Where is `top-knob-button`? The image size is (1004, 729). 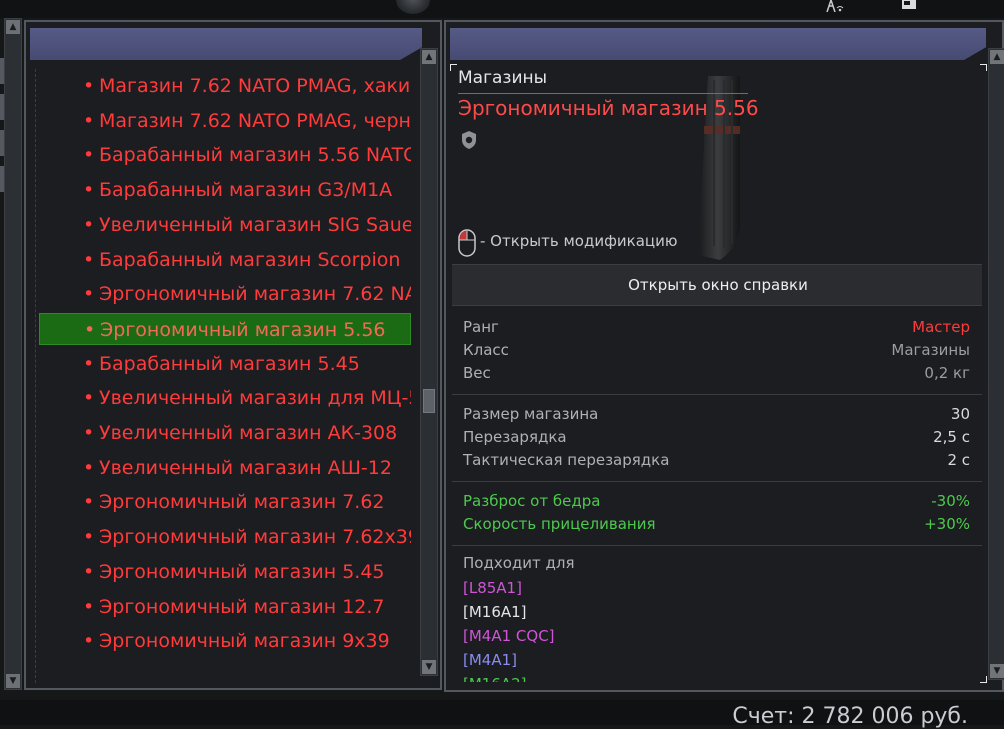
top-knob-button is located at coordinates (413, 7).